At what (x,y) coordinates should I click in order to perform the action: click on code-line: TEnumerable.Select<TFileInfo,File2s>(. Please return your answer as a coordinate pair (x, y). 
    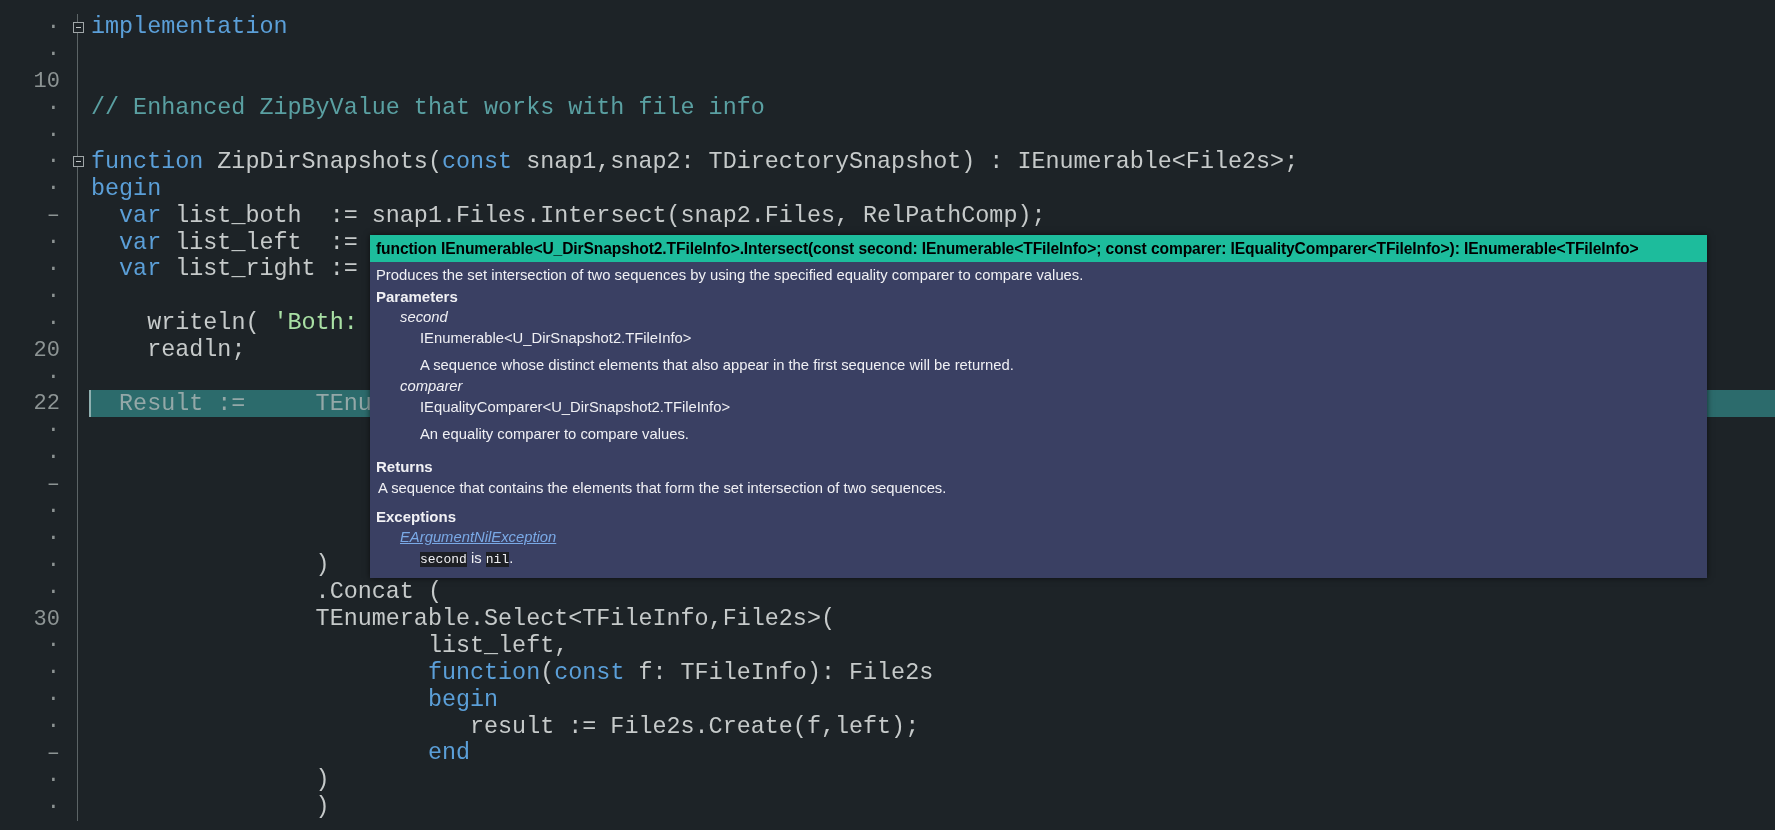
    Looking at the image, I should click on (575, 619).